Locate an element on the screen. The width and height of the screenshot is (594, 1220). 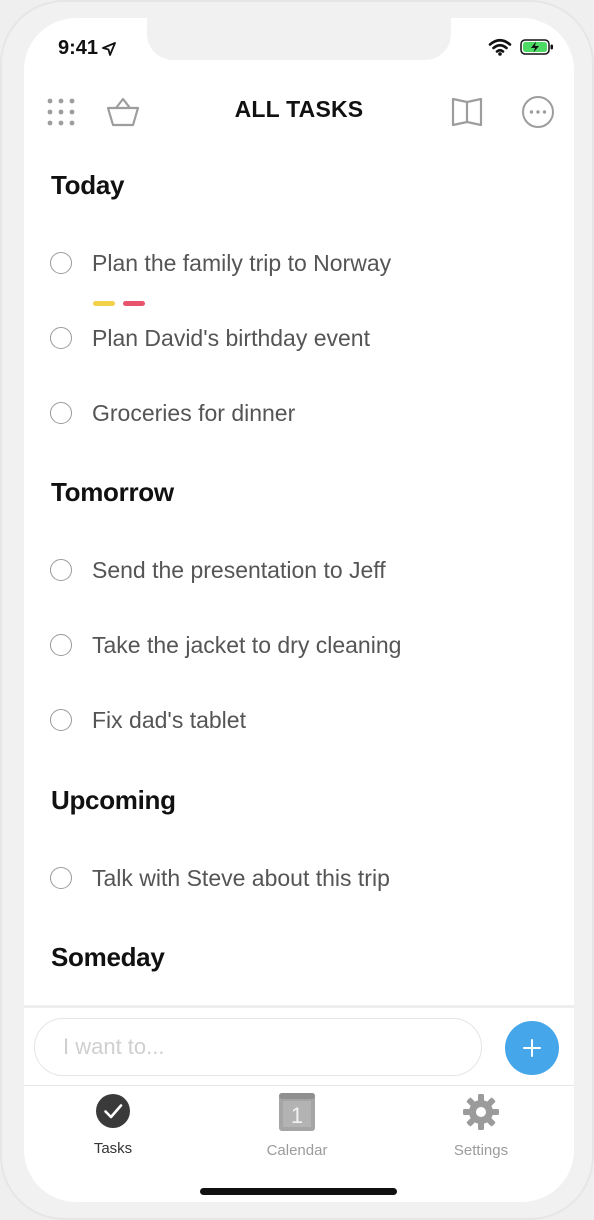
task-label: Plan the family trip to Norway is located at coordinates (242, 262).